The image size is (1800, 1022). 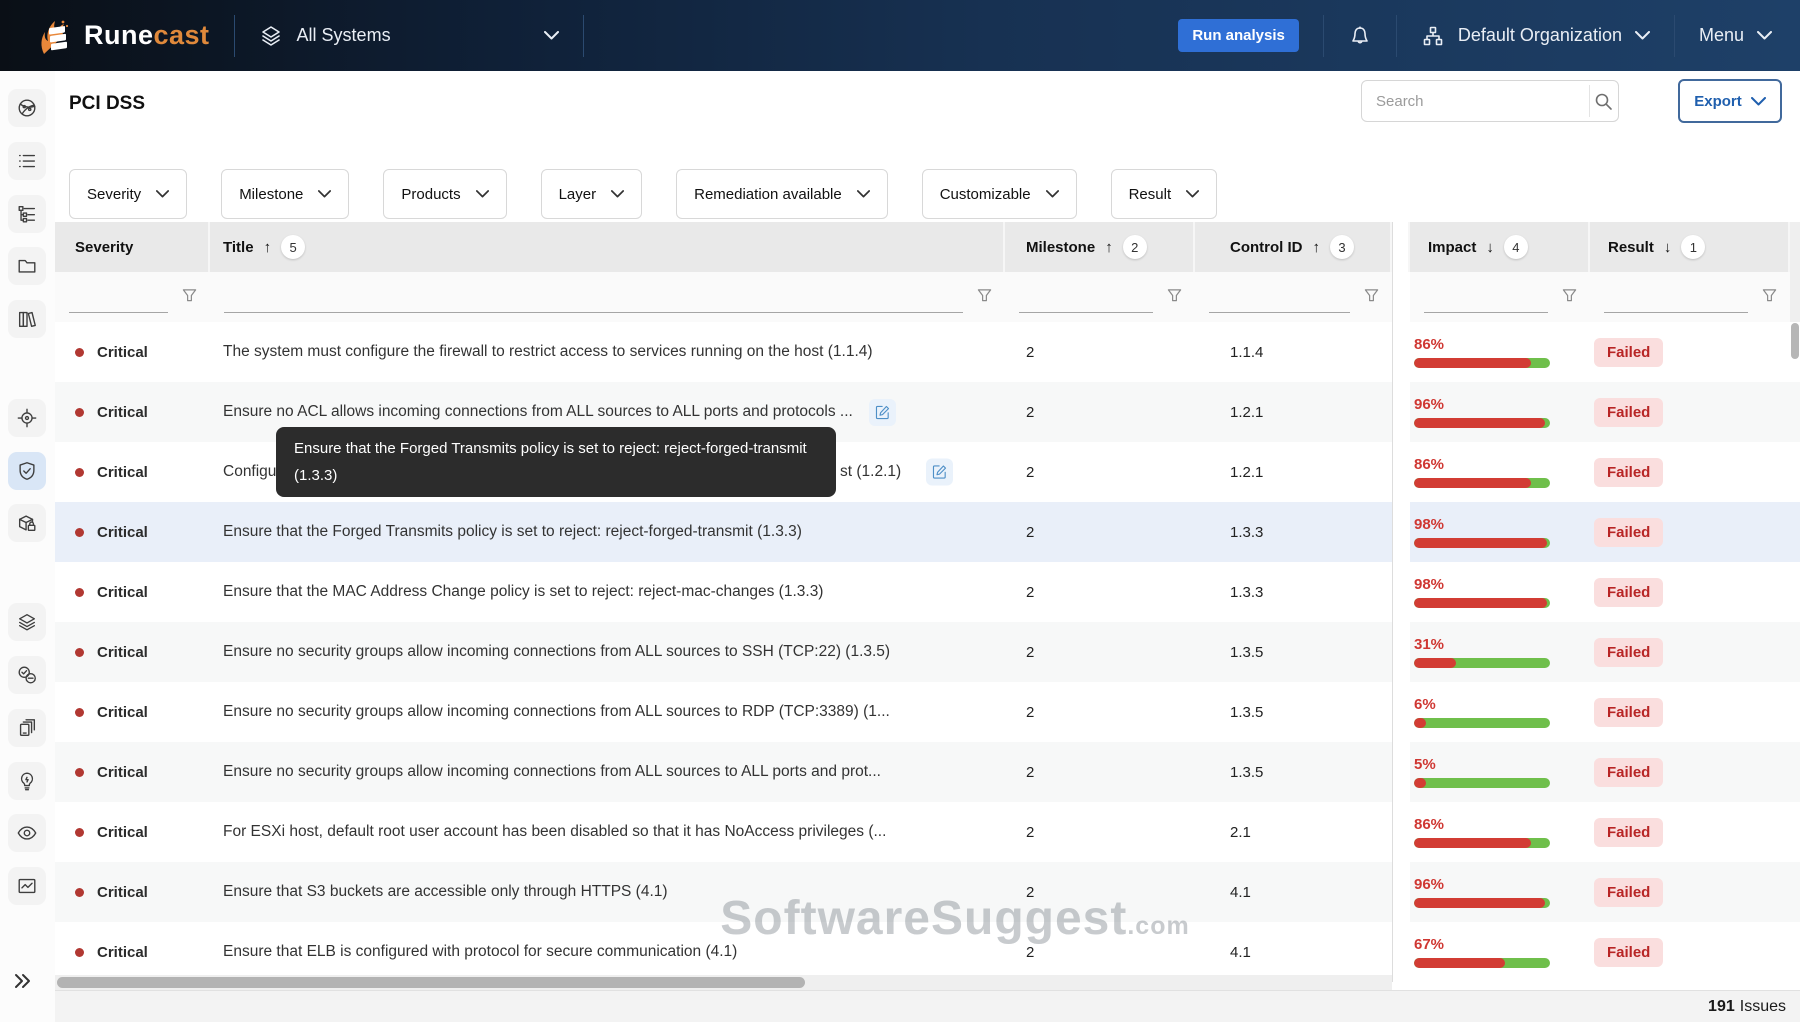 I want to click on impact-cell: 98%, so click(x=1500, y=532).